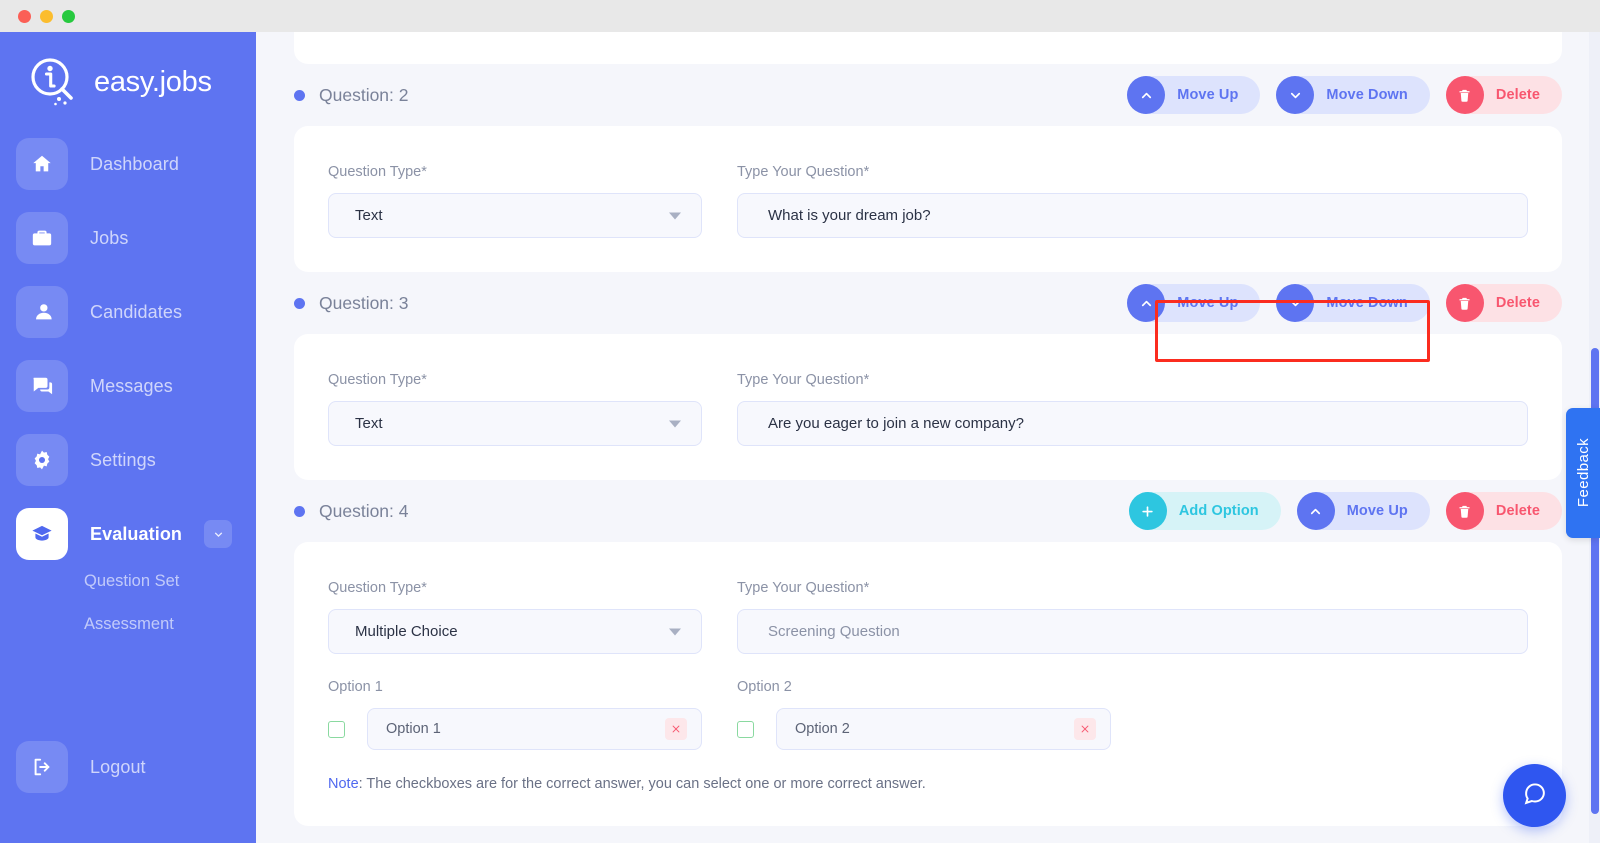 This screenshot has width=1600, height=843. Describe the element at coordinates (24, 16) in the screenshot. I see `close-window-button` at that location.